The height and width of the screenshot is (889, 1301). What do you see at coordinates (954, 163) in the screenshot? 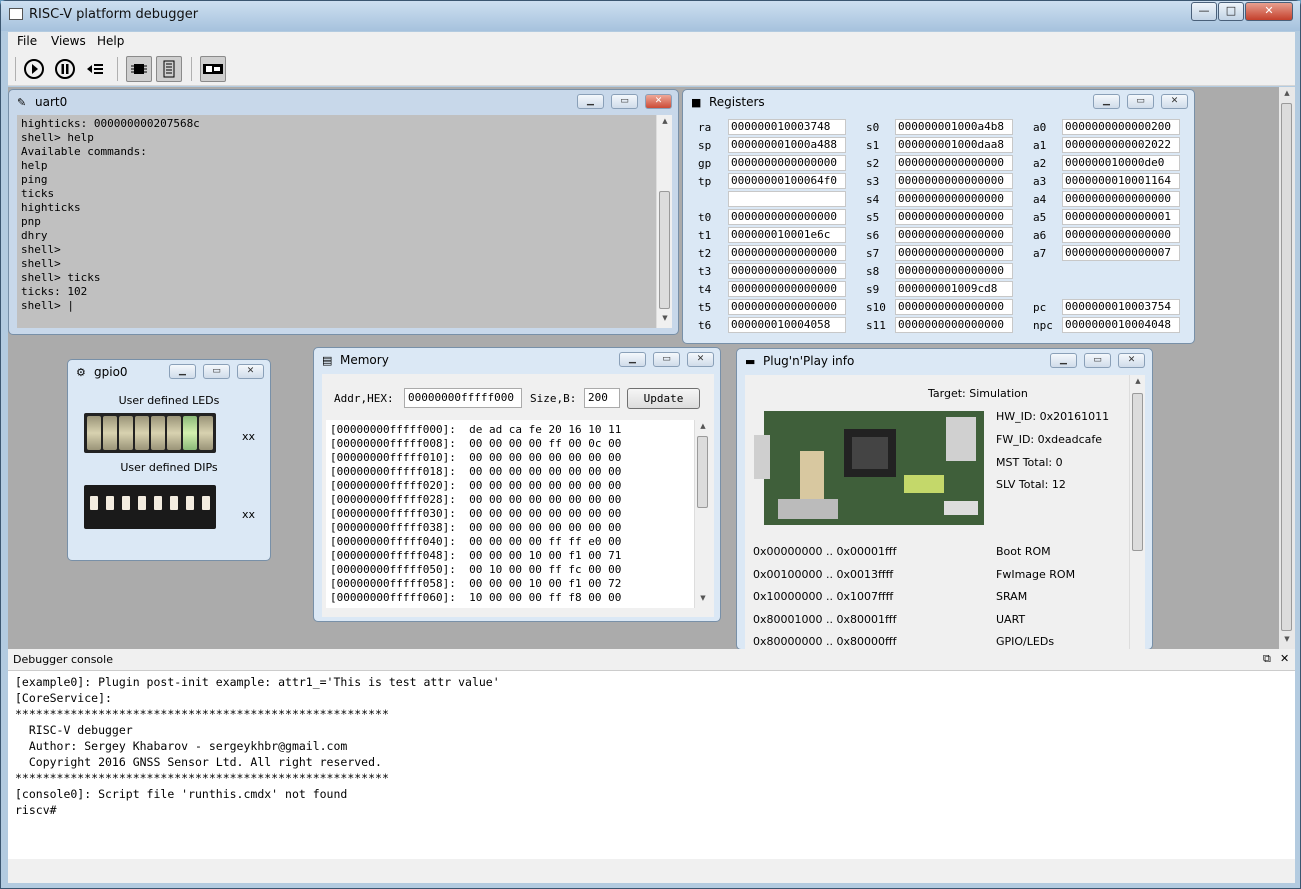
I see `register-value-s2: 0000000000000000` at bounding box center [954, 163].